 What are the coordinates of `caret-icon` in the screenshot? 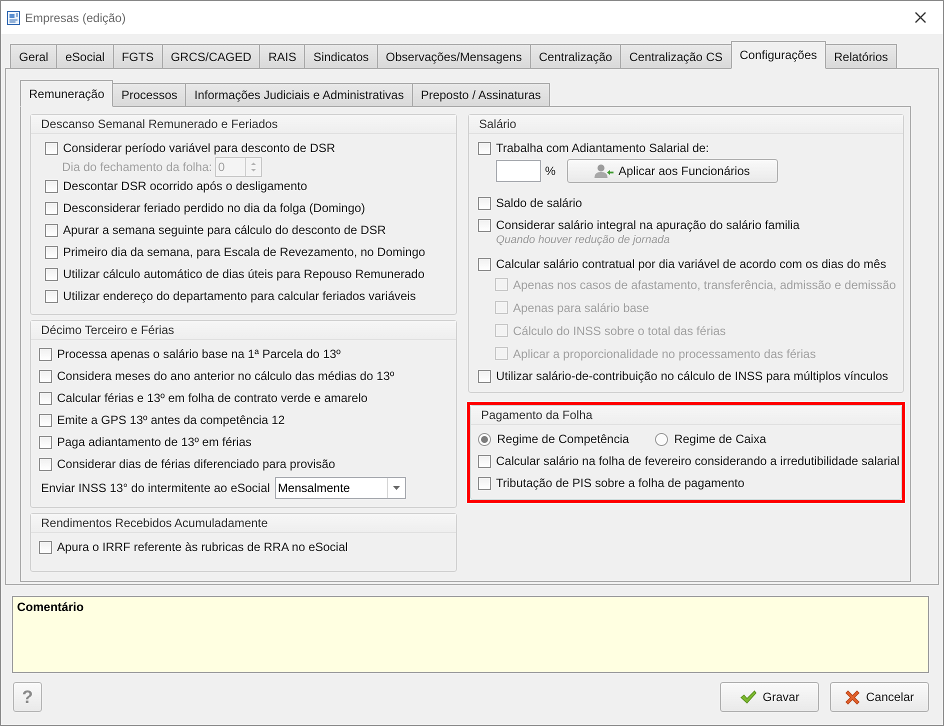 It's located at (396, 488).